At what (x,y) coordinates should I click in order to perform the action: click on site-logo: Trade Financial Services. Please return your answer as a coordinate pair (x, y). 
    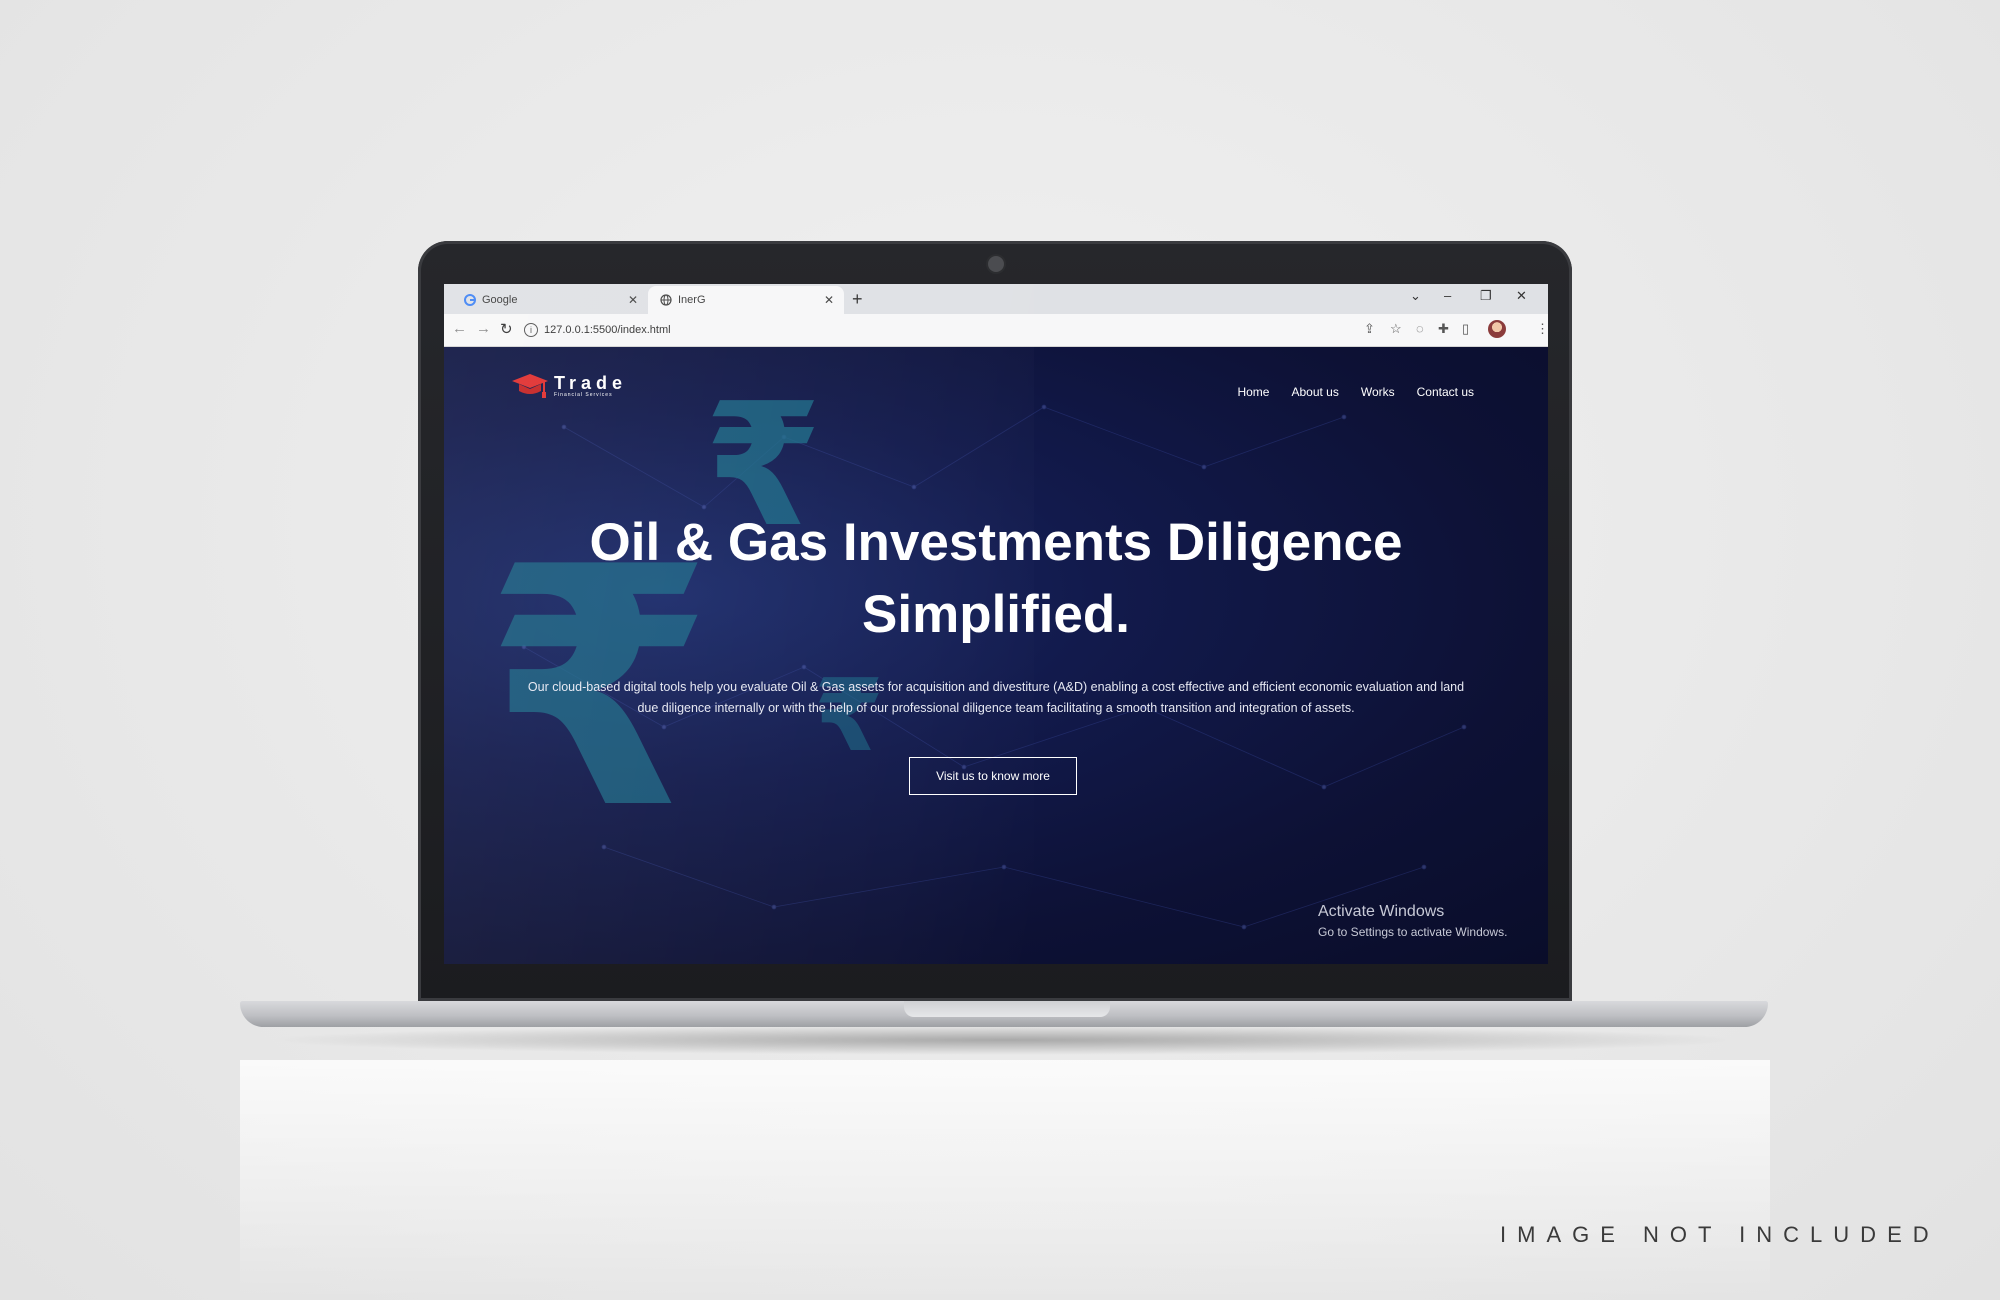
    Looking at the image, I should click on (568, 386).